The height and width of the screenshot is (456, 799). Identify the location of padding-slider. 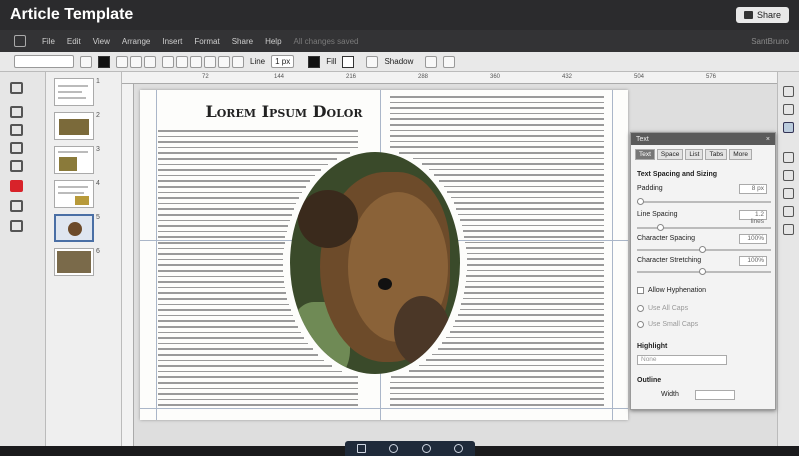
(704, 201).